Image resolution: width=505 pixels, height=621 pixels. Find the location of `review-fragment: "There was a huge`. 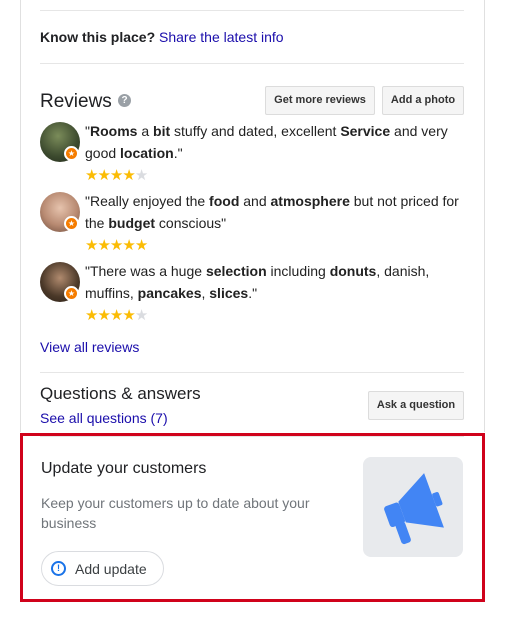

review-fragment: "There was a huge is located at coordinates (145, 271).